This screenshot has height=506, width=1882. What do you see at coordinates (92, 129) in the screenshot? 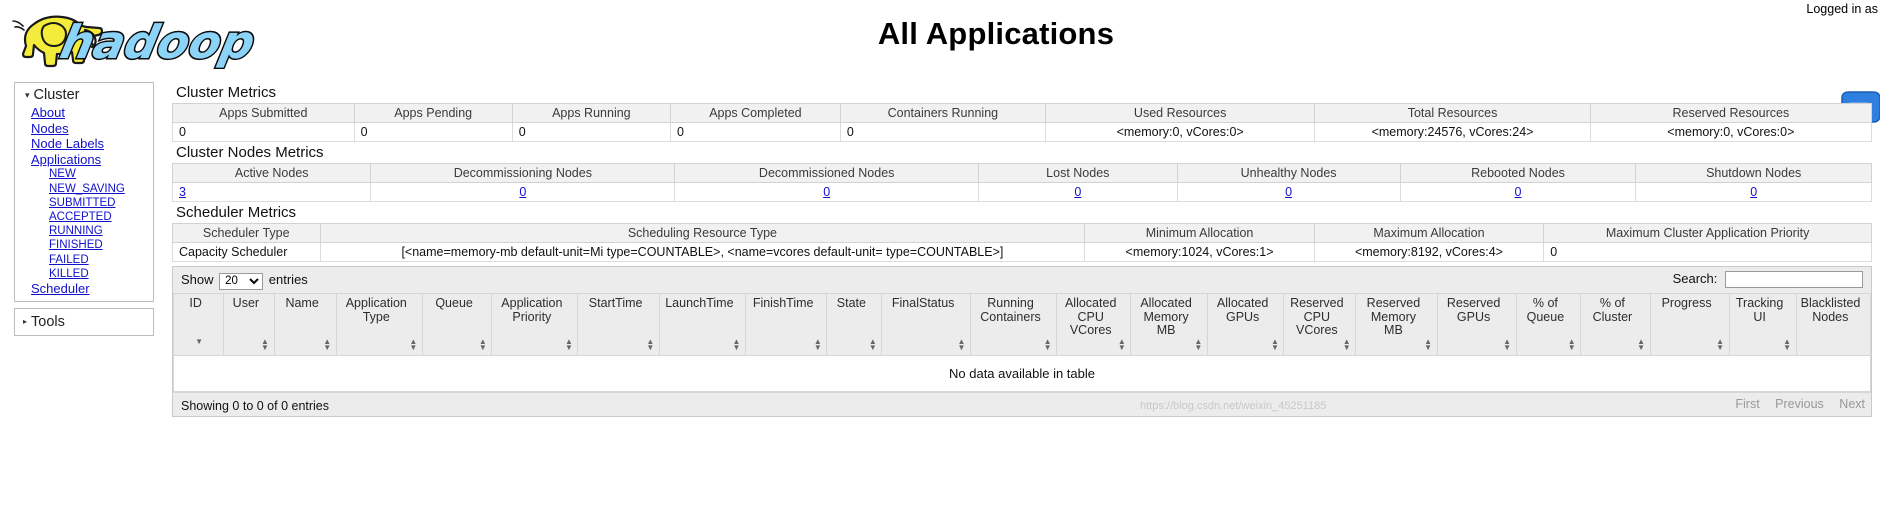
I see `sidebar-item-nodes: Nodes` at bounding box center [92, 129].